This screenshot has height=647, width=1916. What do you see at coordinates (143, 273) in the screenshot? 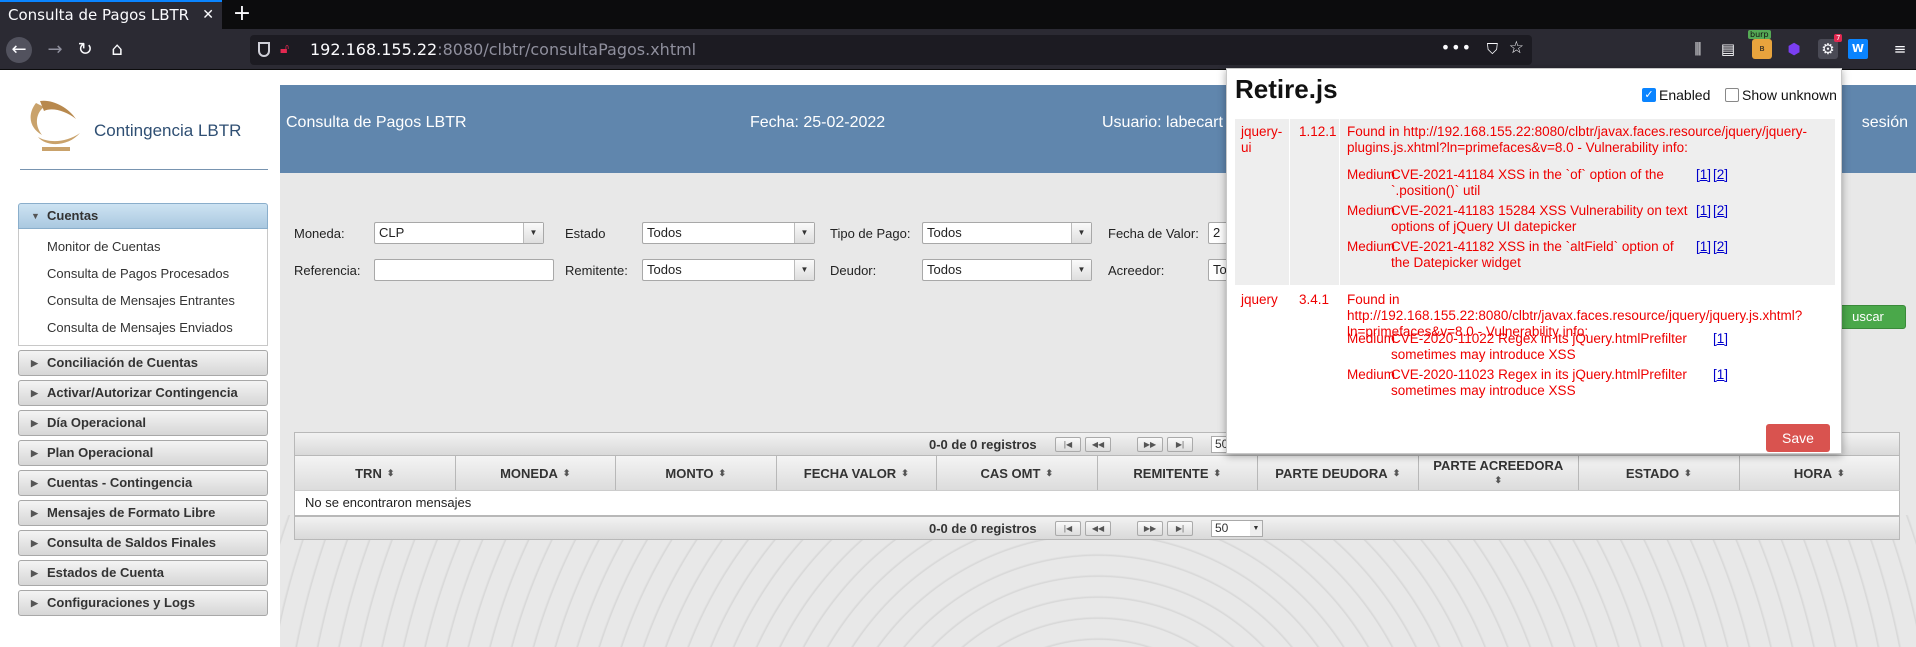
I see `submenu-item-pagos-procesados: Consulta de Pagos Procesados` at bounding box center [143, 273].